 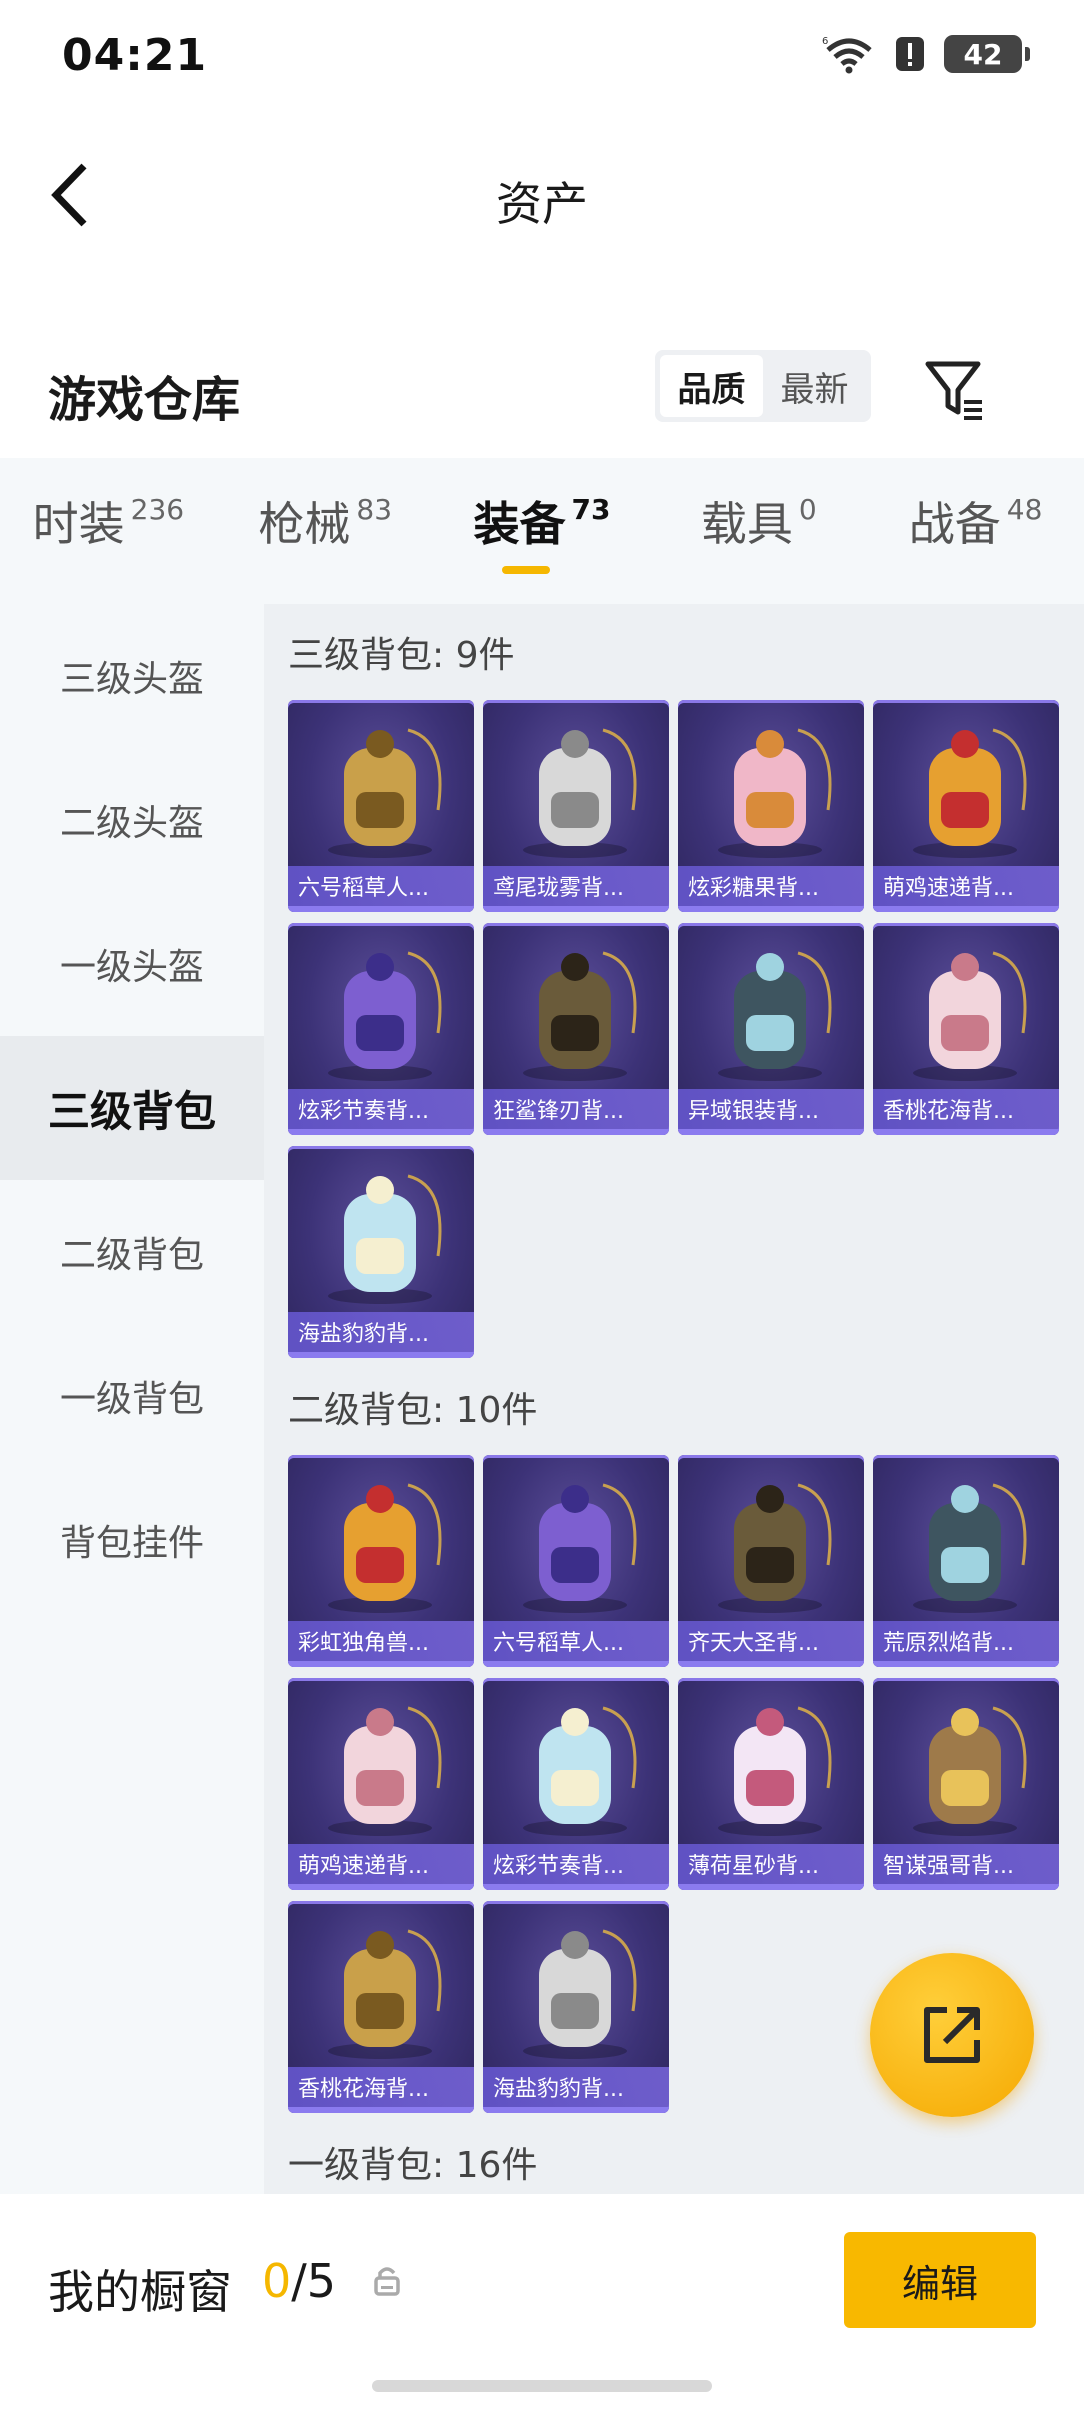 I want to click on tab-count: 73, so click(x=591, y=509).